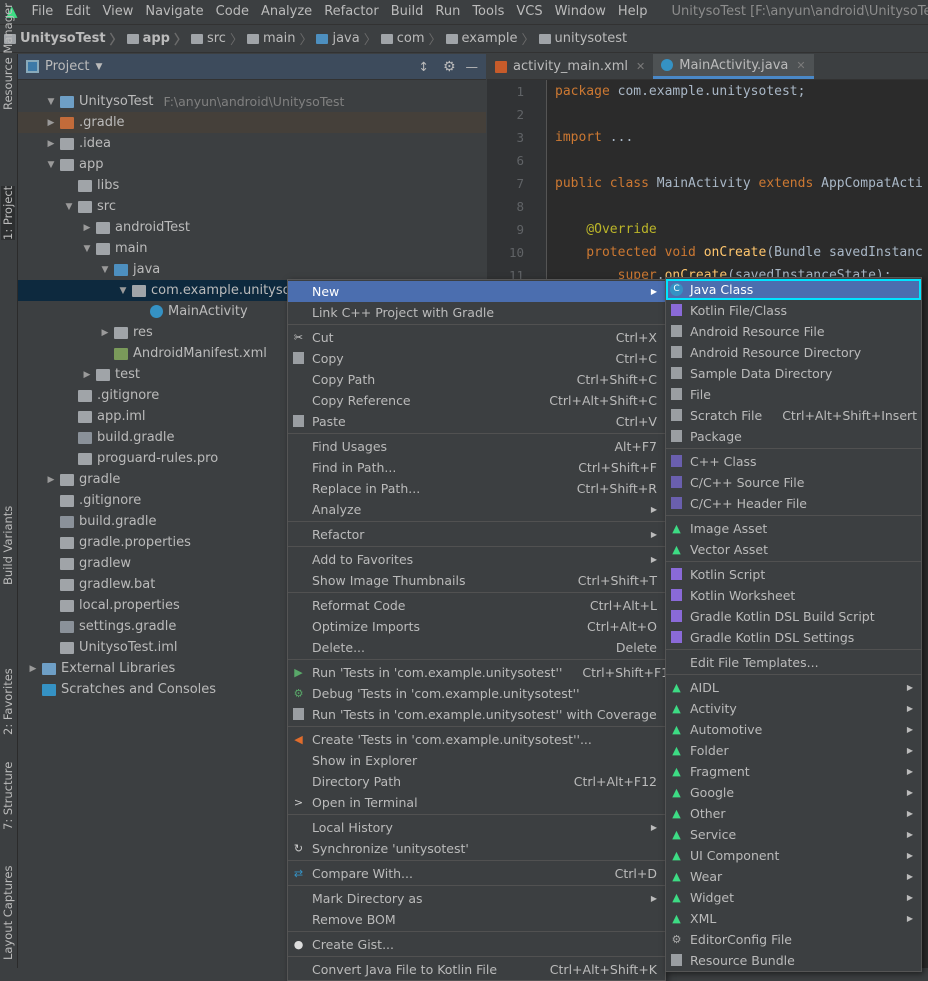  I want to click on menu-item-remove-bom: Remove BOM, so click(476, 919).